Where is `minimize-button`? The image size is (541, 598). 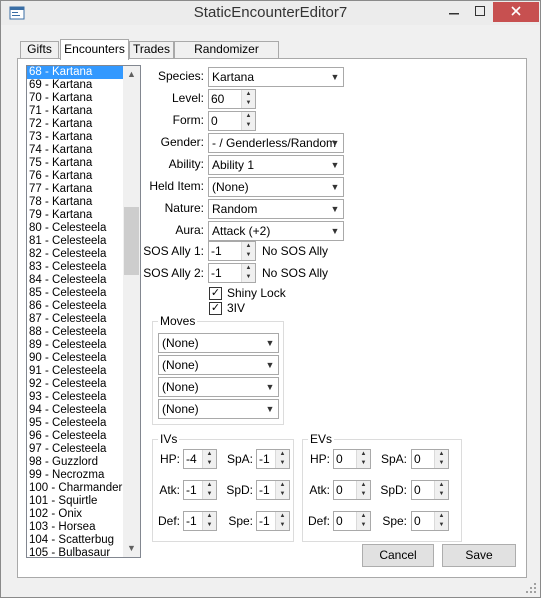
minimize-button is located at coordinates (454, 12).